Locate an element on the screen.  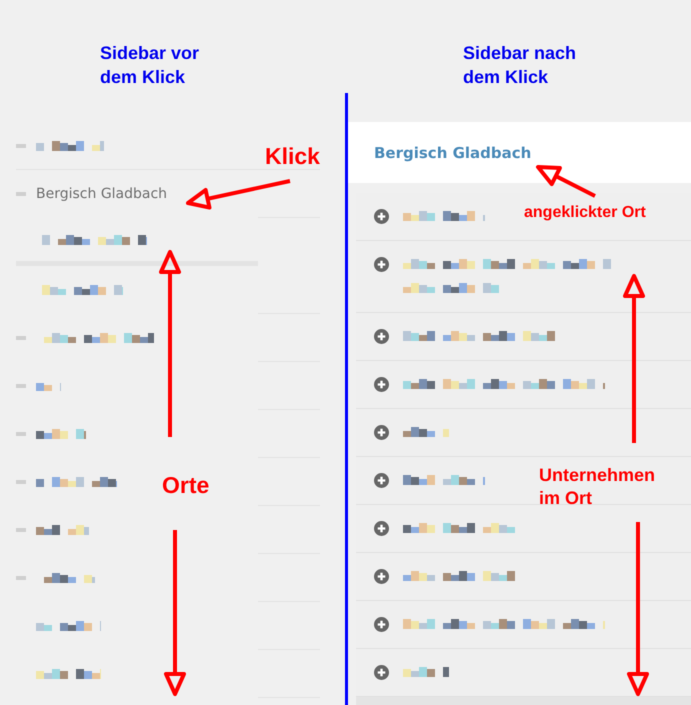
place-header: Bergisch Gladbach is located at coordinates (519, 152).